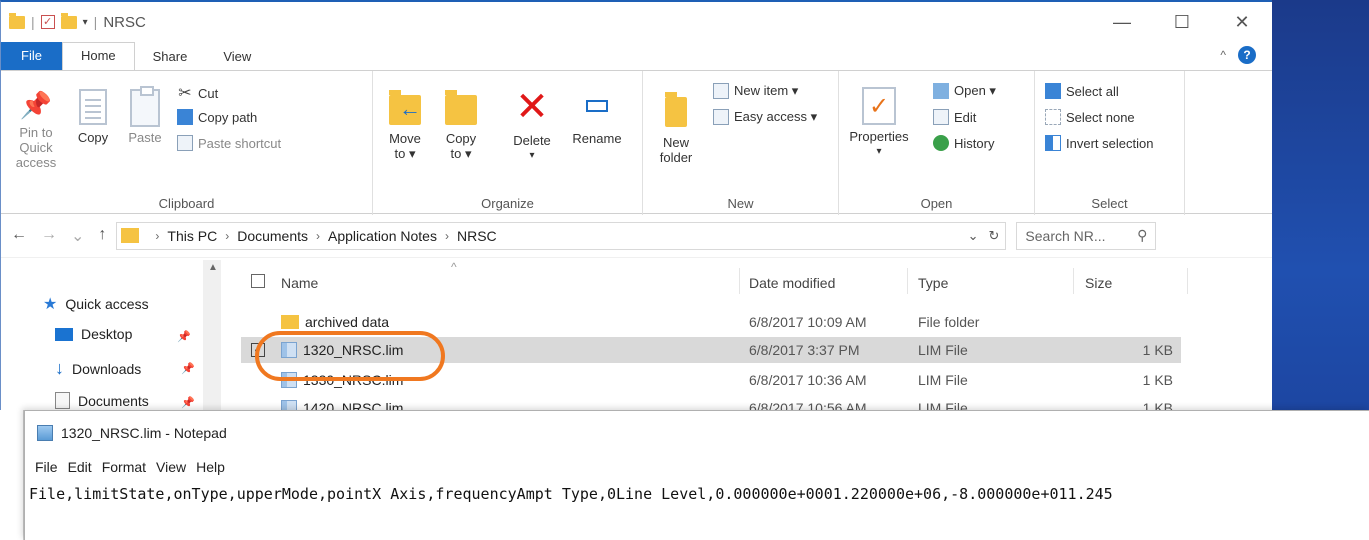 Image resolution: width=1369 pixels, height=540 pixels. I want to click on breadcrumb-nrsc: NRSC, so click(477, 236).